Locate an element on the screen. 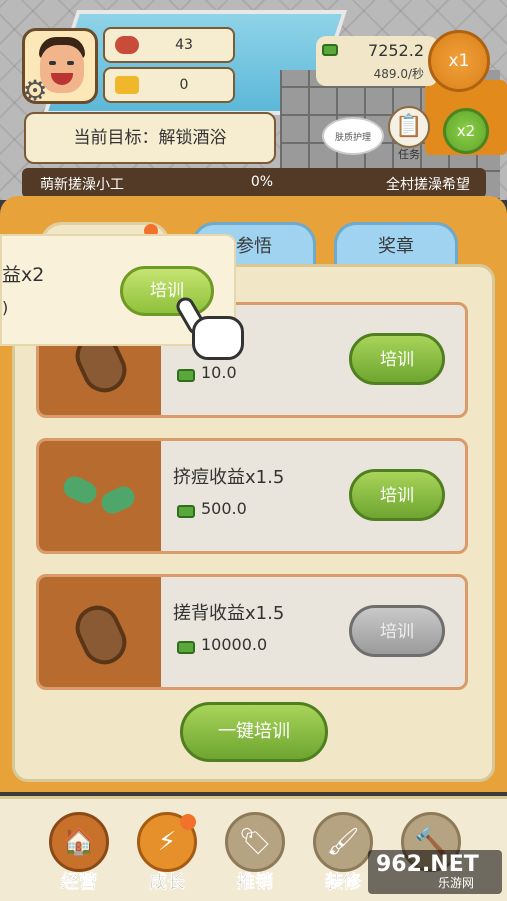 This screenshot has height=901, width=507. training-card: 挤痘收益x1.5 500.0 培训 is located at coordinates (252, 496).